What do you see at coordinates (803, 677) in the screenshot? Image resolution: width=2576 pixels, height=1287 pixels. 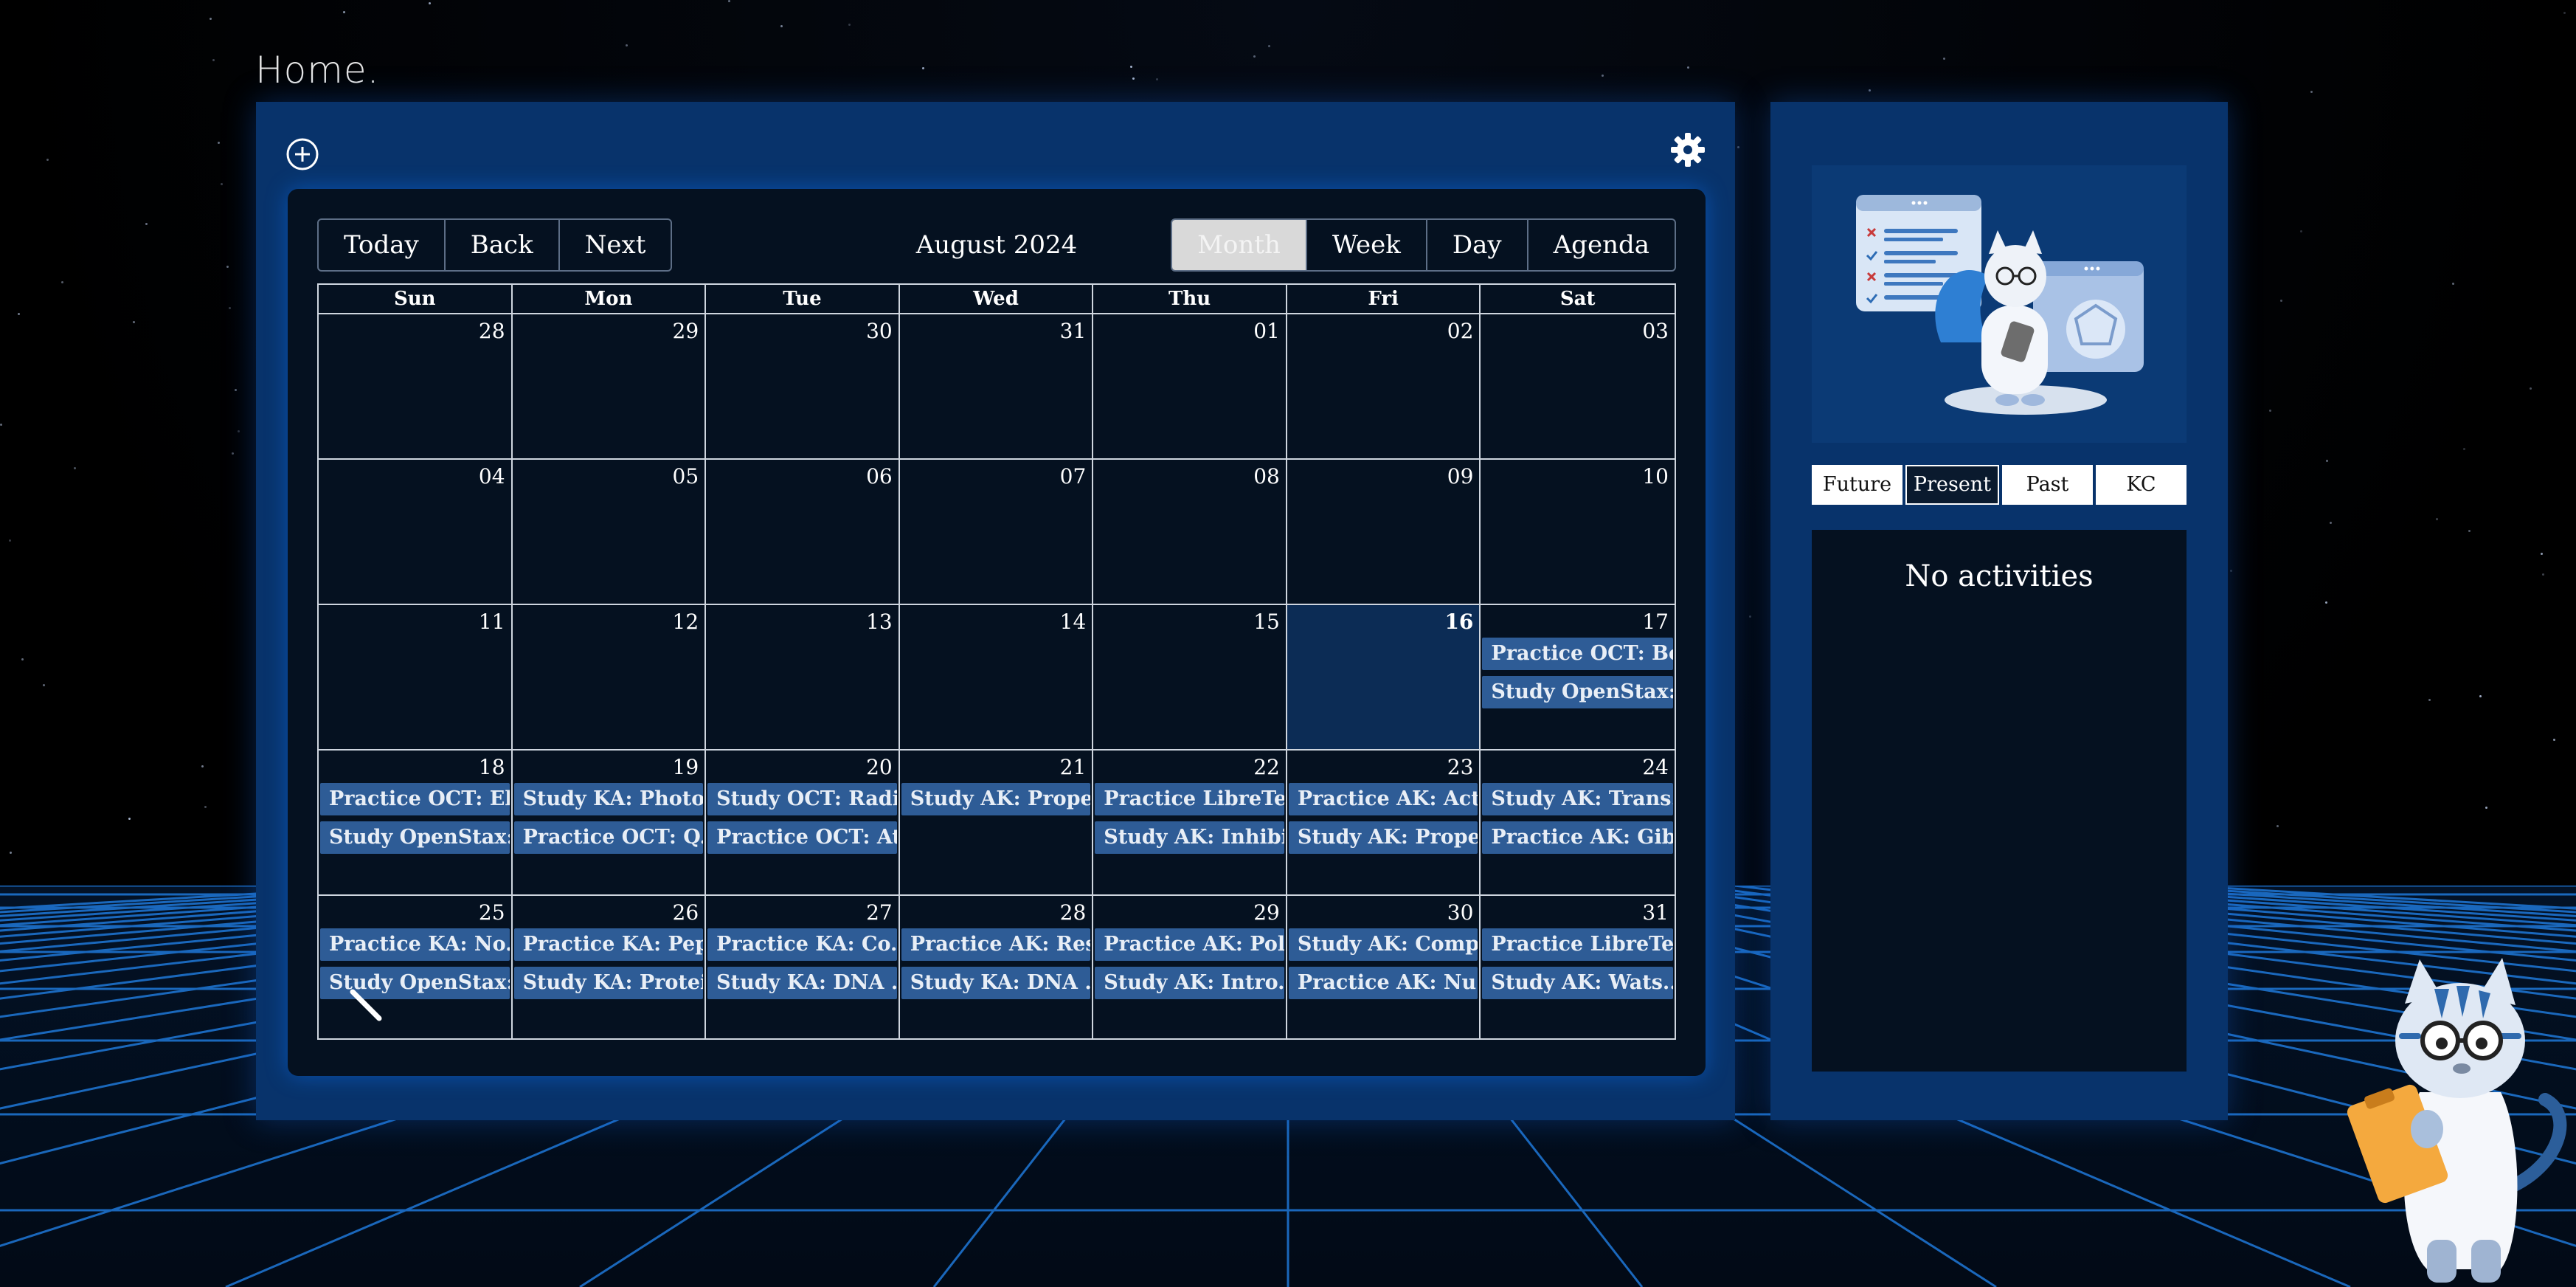 I see `day-cell: 13` at bounding box center [803, 677].